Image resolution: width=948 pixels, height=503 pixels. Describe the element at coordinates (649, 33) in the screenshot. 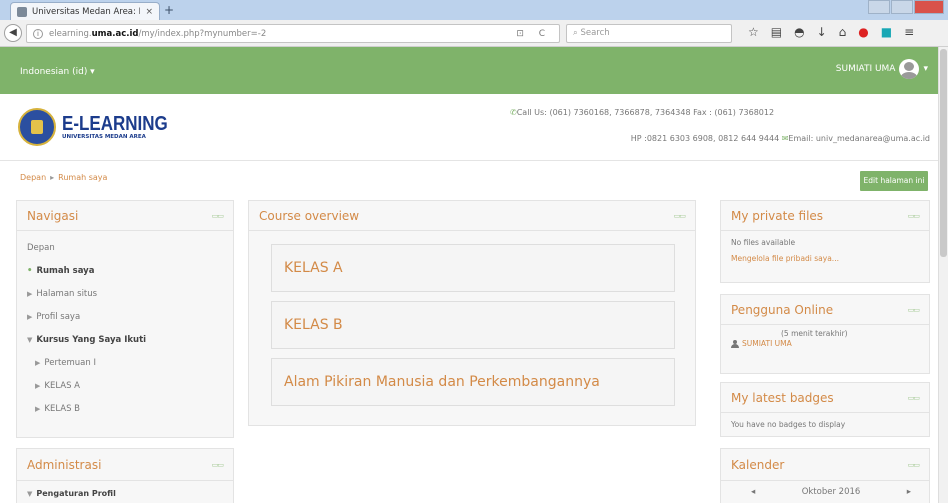

I see `browser-search-input: ⌕ Search` at that location.